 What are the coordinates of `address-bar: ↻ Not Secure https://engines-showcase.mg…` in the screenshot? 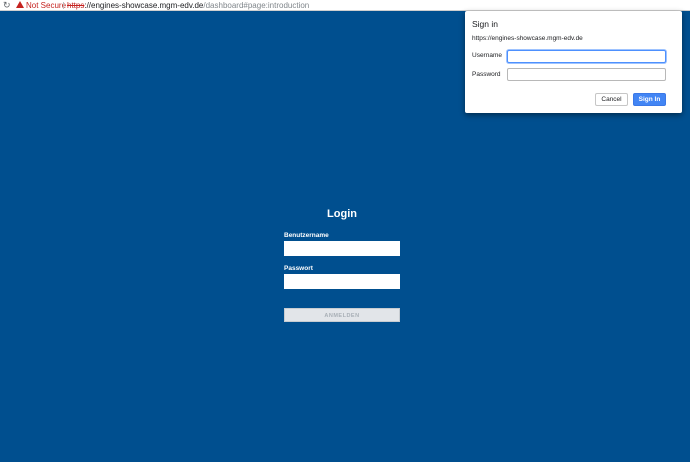 It's located at (345, 5).